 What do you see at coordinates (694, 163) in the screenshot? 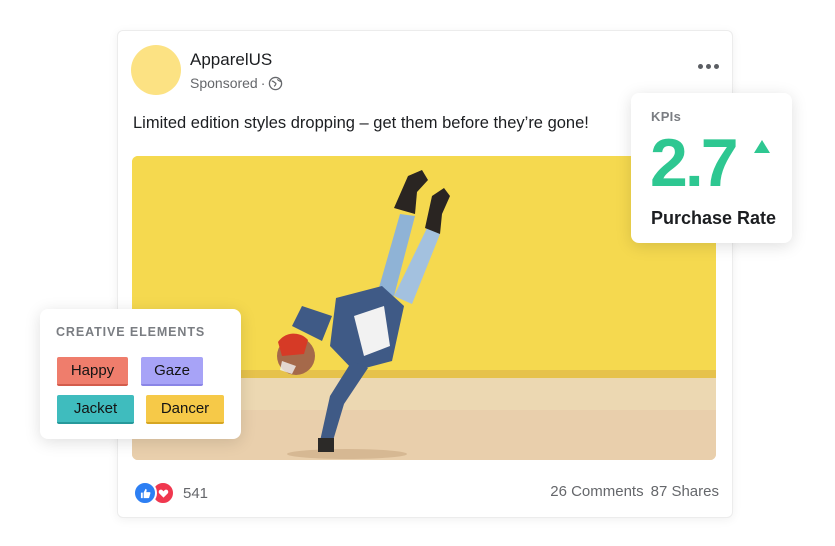
I see `kpi-value: 2.7` at bounding box center [694, 163].